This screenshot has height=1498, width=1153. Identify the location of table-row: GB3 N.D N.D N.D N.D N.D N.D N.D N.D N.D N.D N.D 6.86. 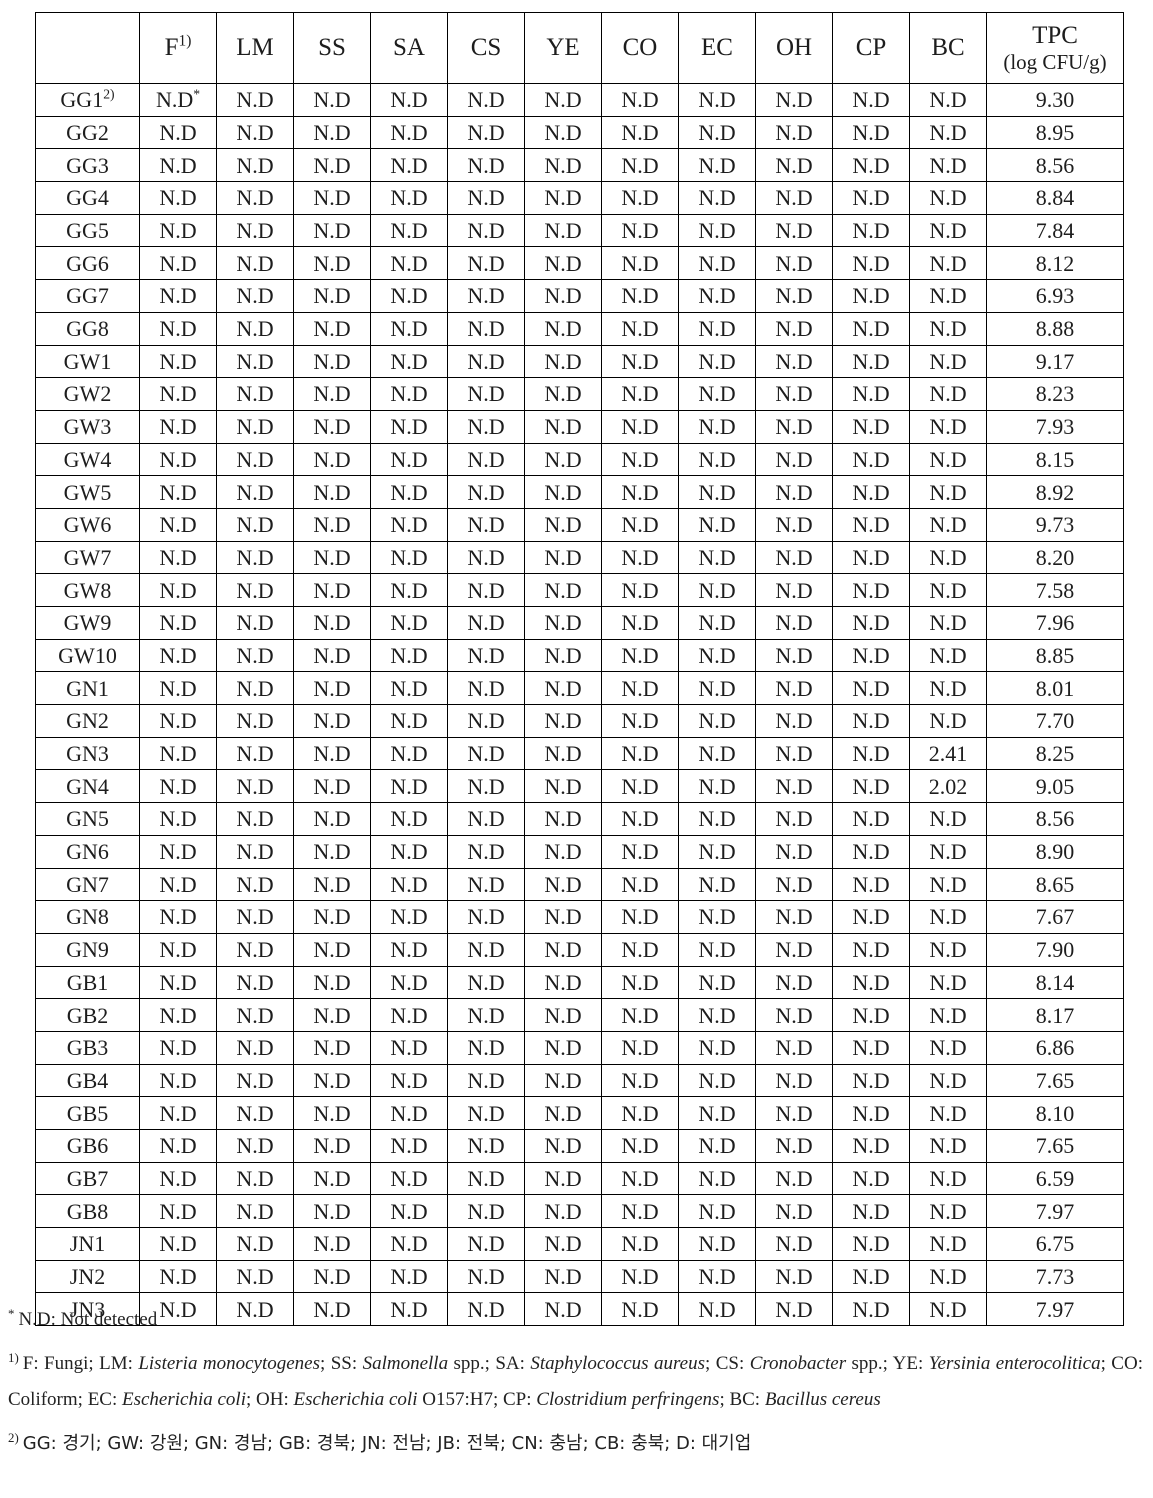
(579, 1047).